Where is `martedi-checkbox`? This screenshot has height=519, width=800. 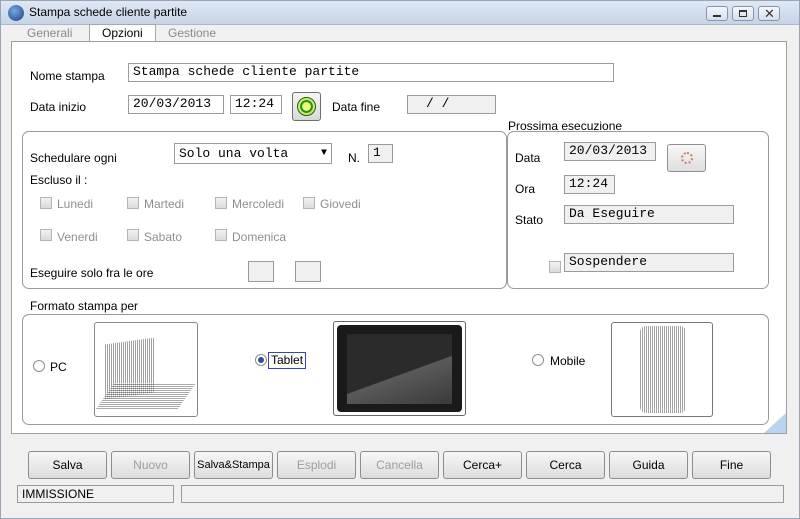 martedi-checkbox is located at coordinates (133, 203).